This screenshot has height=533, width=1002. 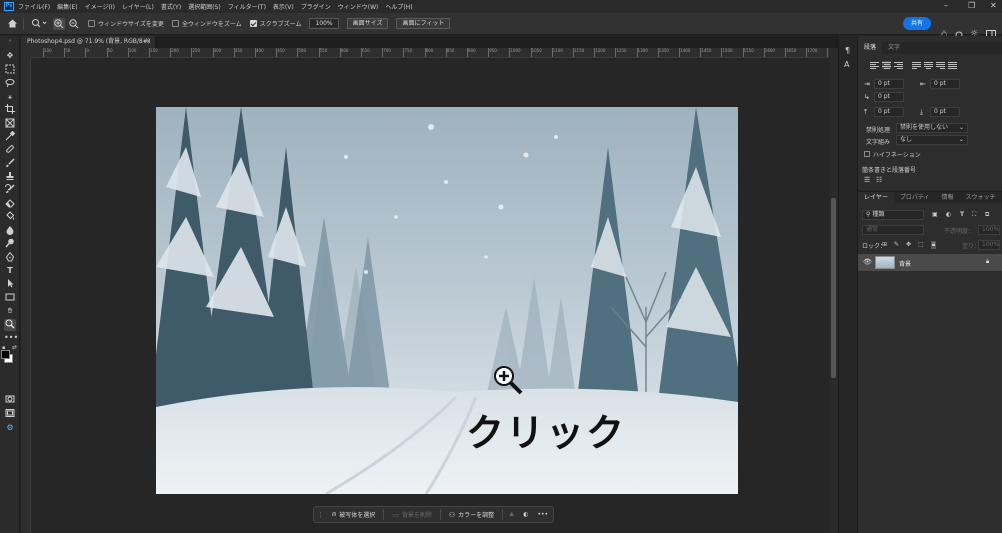 What do you see at coordinates (889, 112) in the screenshot?
I see `space-before-field: 0 pt` at bounding box center [889, 112].